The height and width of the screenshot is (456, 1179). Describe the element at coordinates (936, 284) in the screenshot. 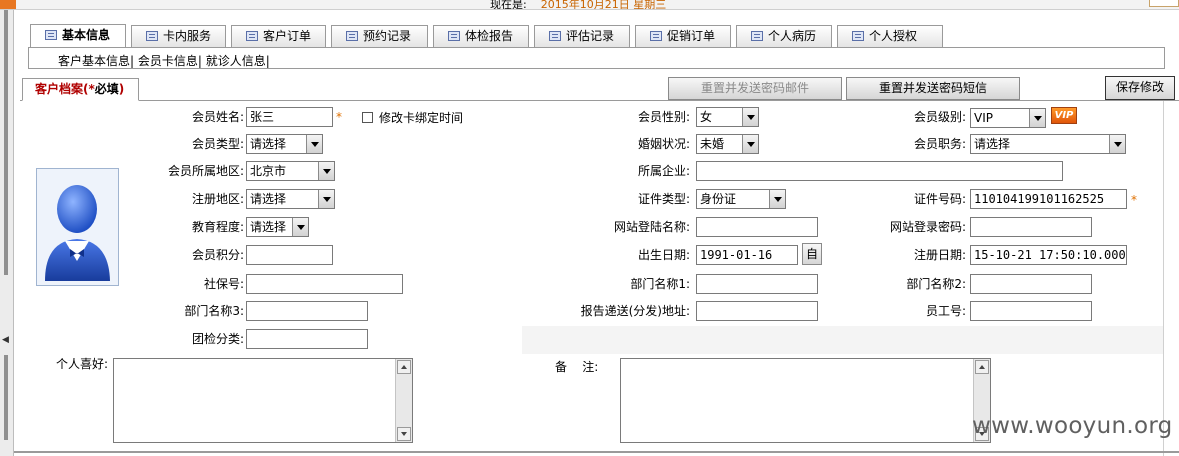

I see `dept2-label: 部门名称2:` at that location.